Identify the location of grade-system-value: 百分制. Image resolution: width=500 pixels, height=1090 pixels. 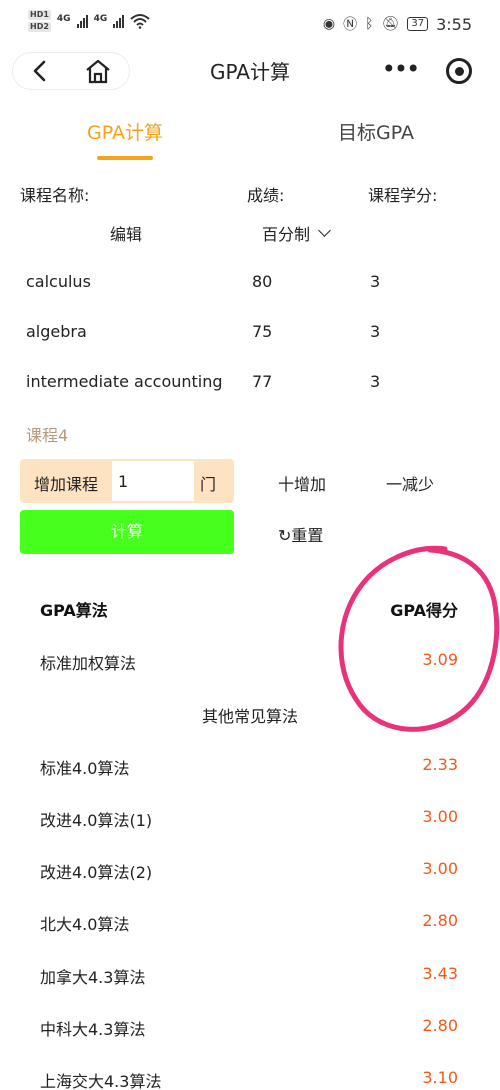
(286, 234).